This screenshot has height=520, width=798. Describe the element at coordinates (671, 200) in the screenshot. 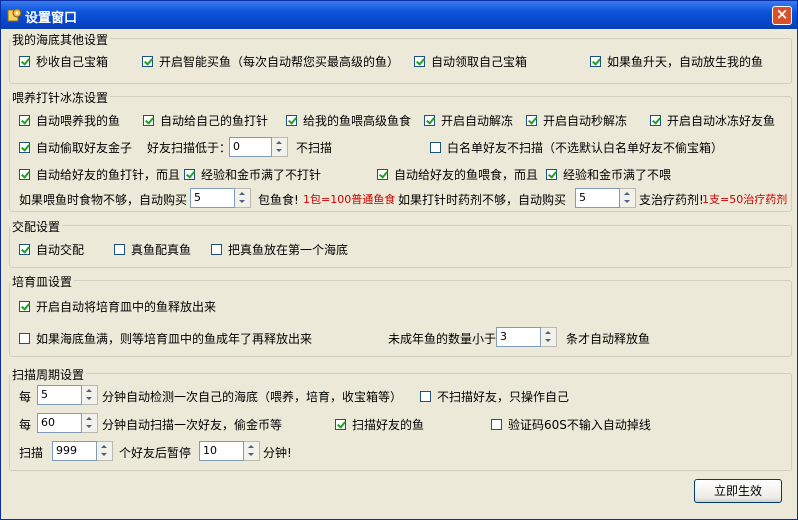

I see `med-unit-label: 支治疗药剂!` at that location.